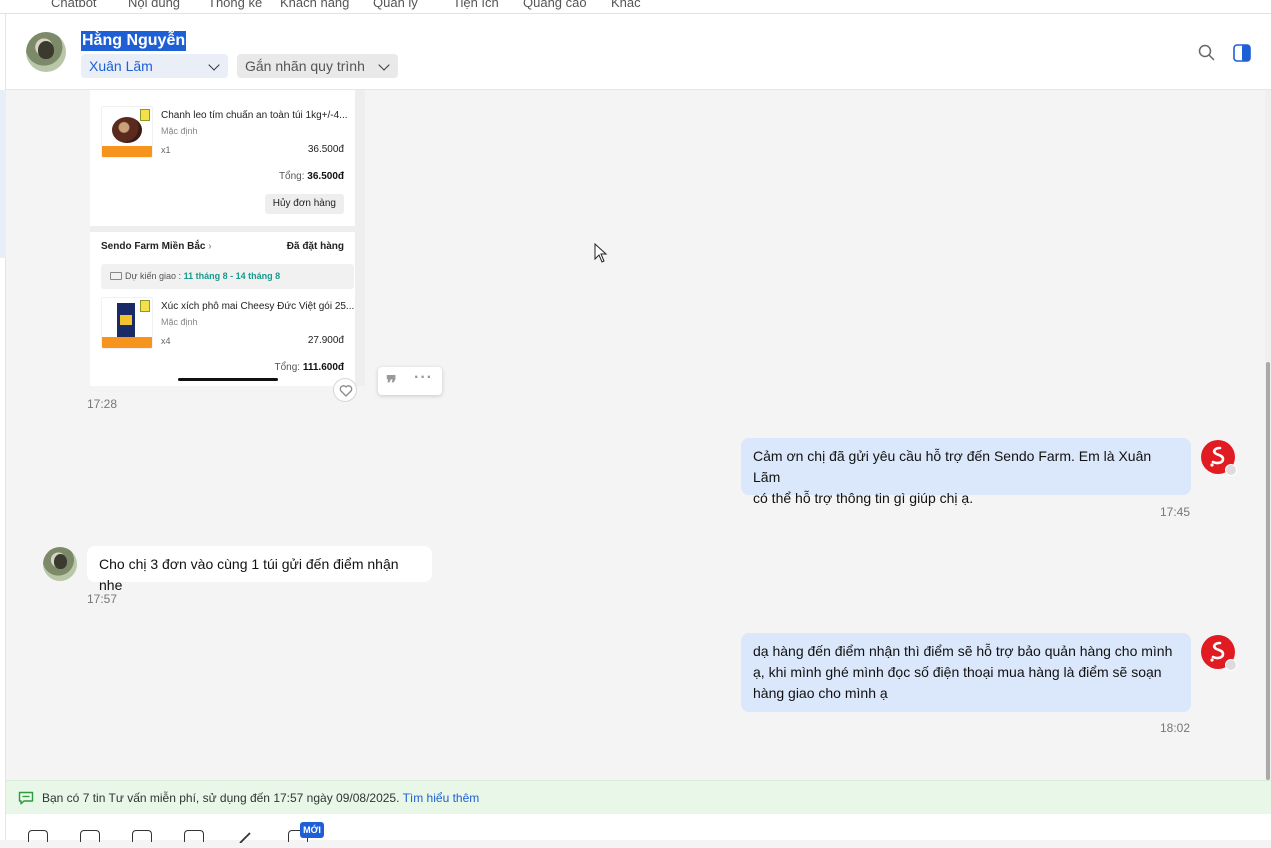 This screenshot has height=848, width=1271. Describe the element at coordinates (194, 836) in the screenshot. I see `template-icon` at that location.